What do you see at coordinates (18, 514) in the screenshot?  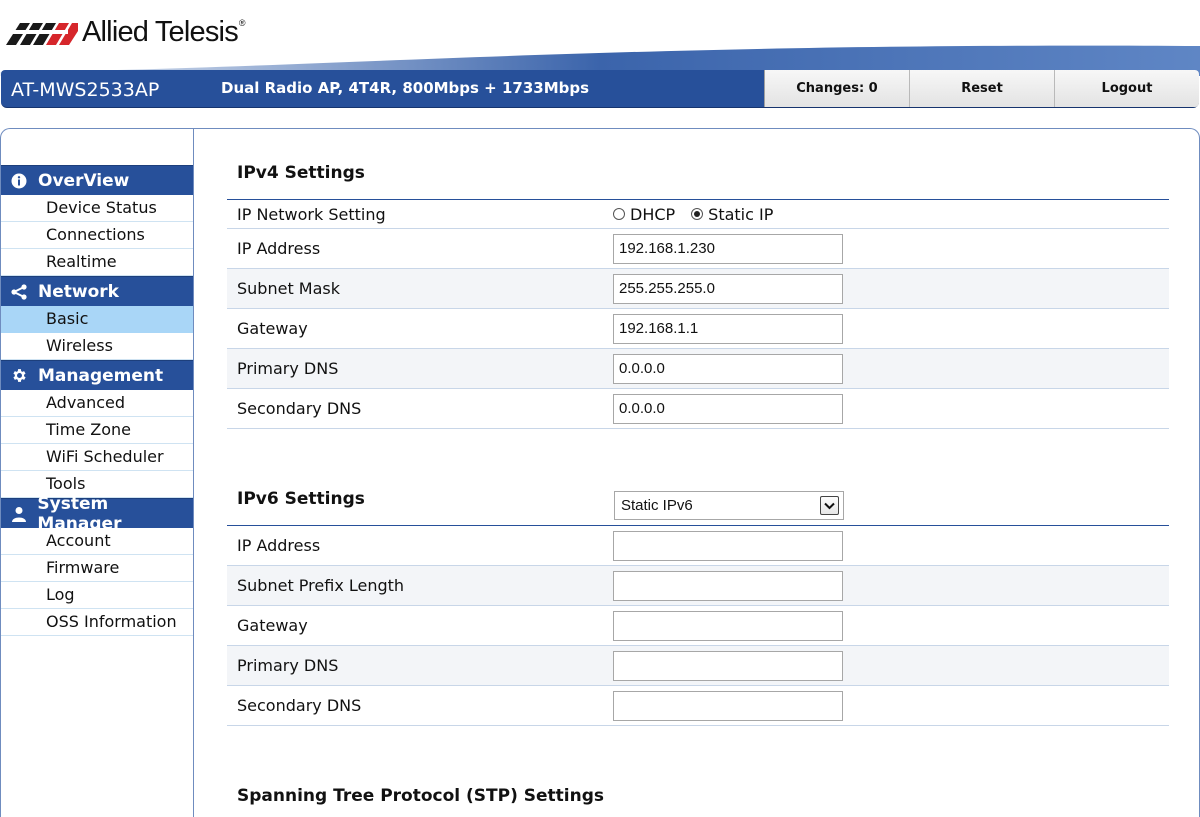 I see `user-icon` at bounding box center [18, 514].